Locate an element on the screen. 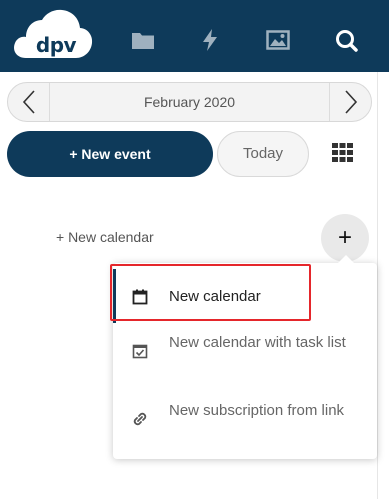 The width and height of the screenshot is (389, 499). next-month-button is located at coordinates (350, 102).